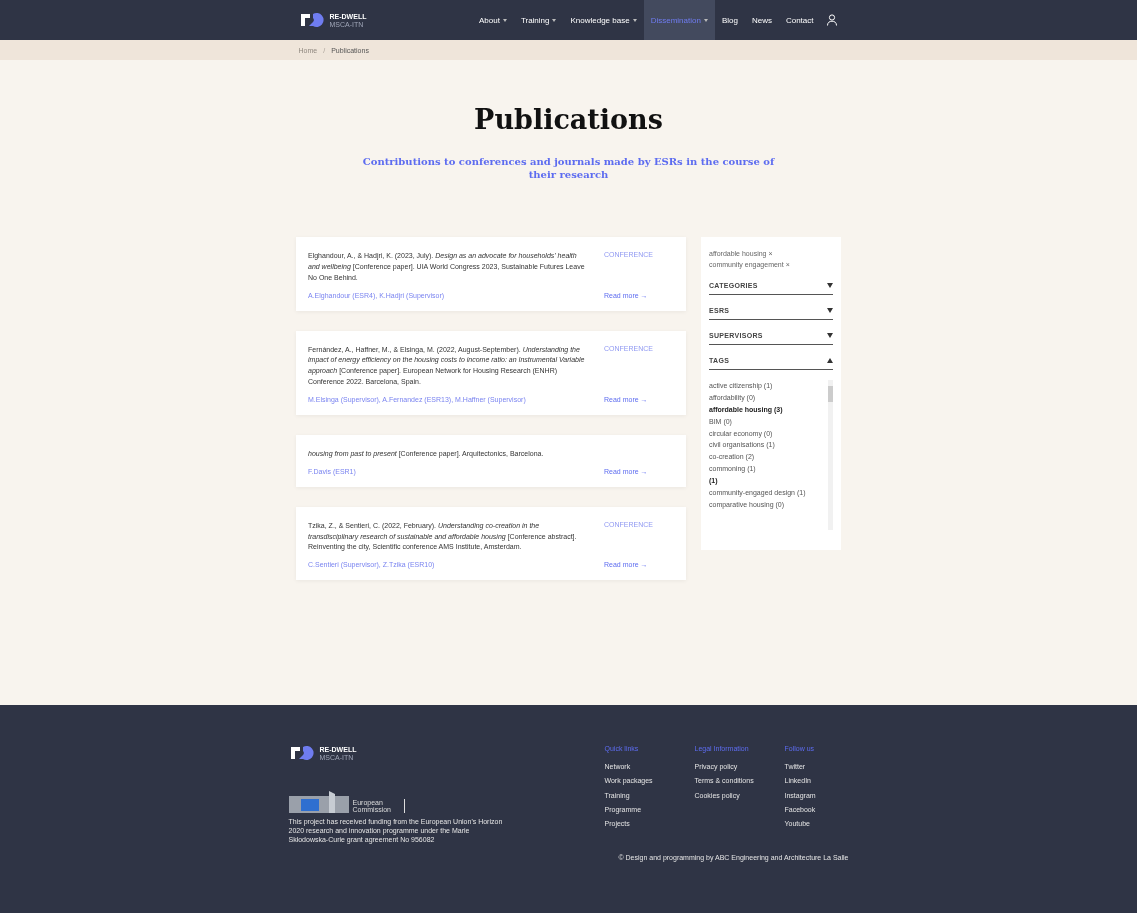  What do you see at coordinates (832, 20) in the screenshot?
I see `user-icon` at bounding box center [832, 20].